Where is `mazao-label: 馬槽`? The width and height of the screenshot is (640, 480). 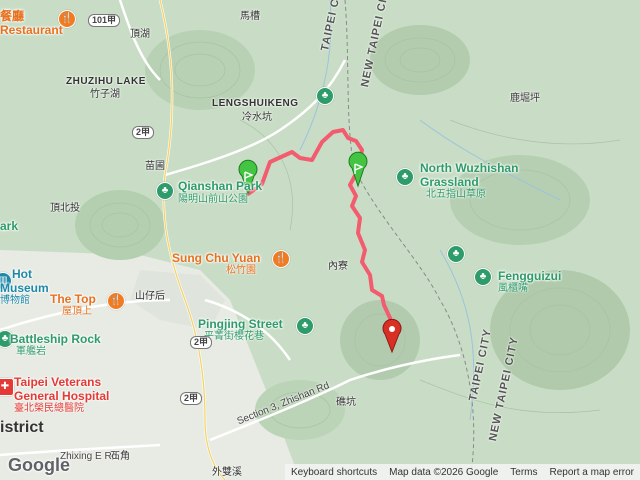
mazao-label: 馬槽 is located at coordinates (250, 16).